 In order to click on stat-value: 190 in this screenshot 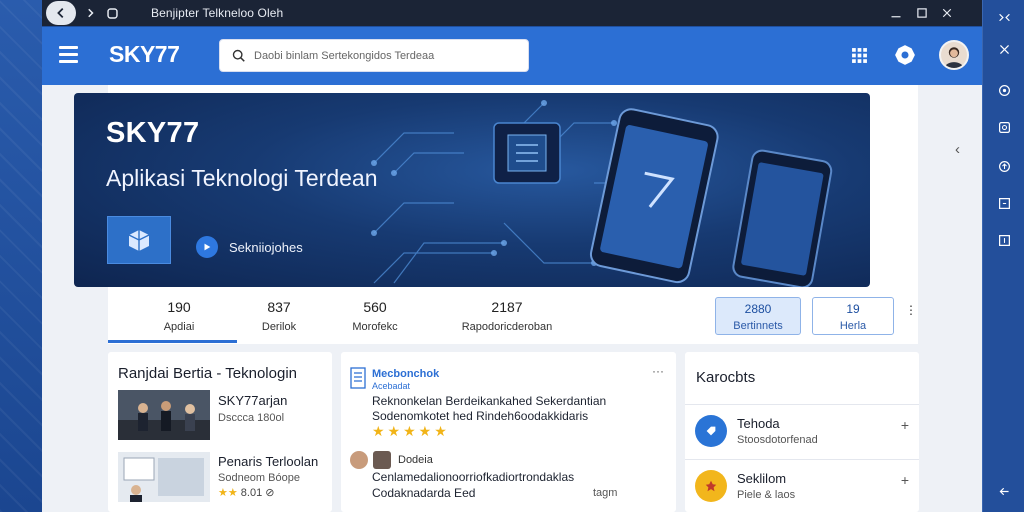, I will do `click(179, 307)`.